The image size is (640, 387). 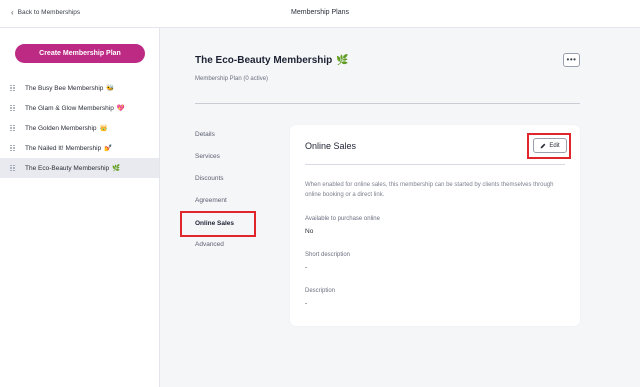 I want to click on top-bar: ‹ Back to Memberships Membership Plans, so click(x=320, y=14).